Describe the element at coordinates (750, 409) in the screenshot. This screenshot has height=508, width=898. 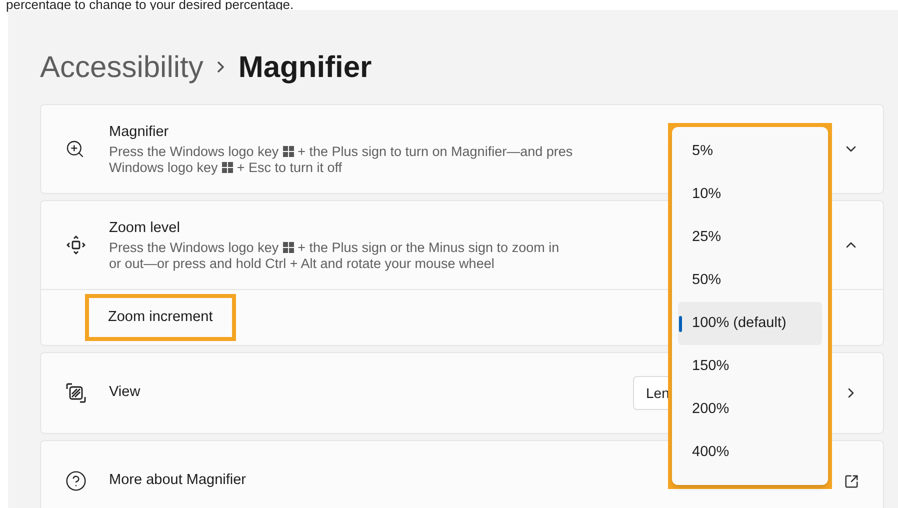
I see `zoom-option: 200%` at that location.